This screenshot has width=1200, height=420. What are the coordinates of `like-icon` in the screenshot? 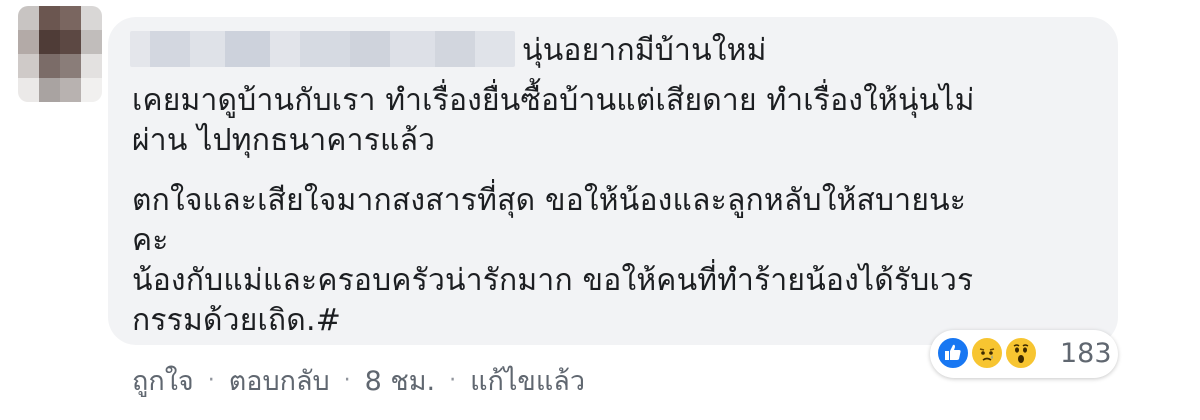 It's located at (953, 353).